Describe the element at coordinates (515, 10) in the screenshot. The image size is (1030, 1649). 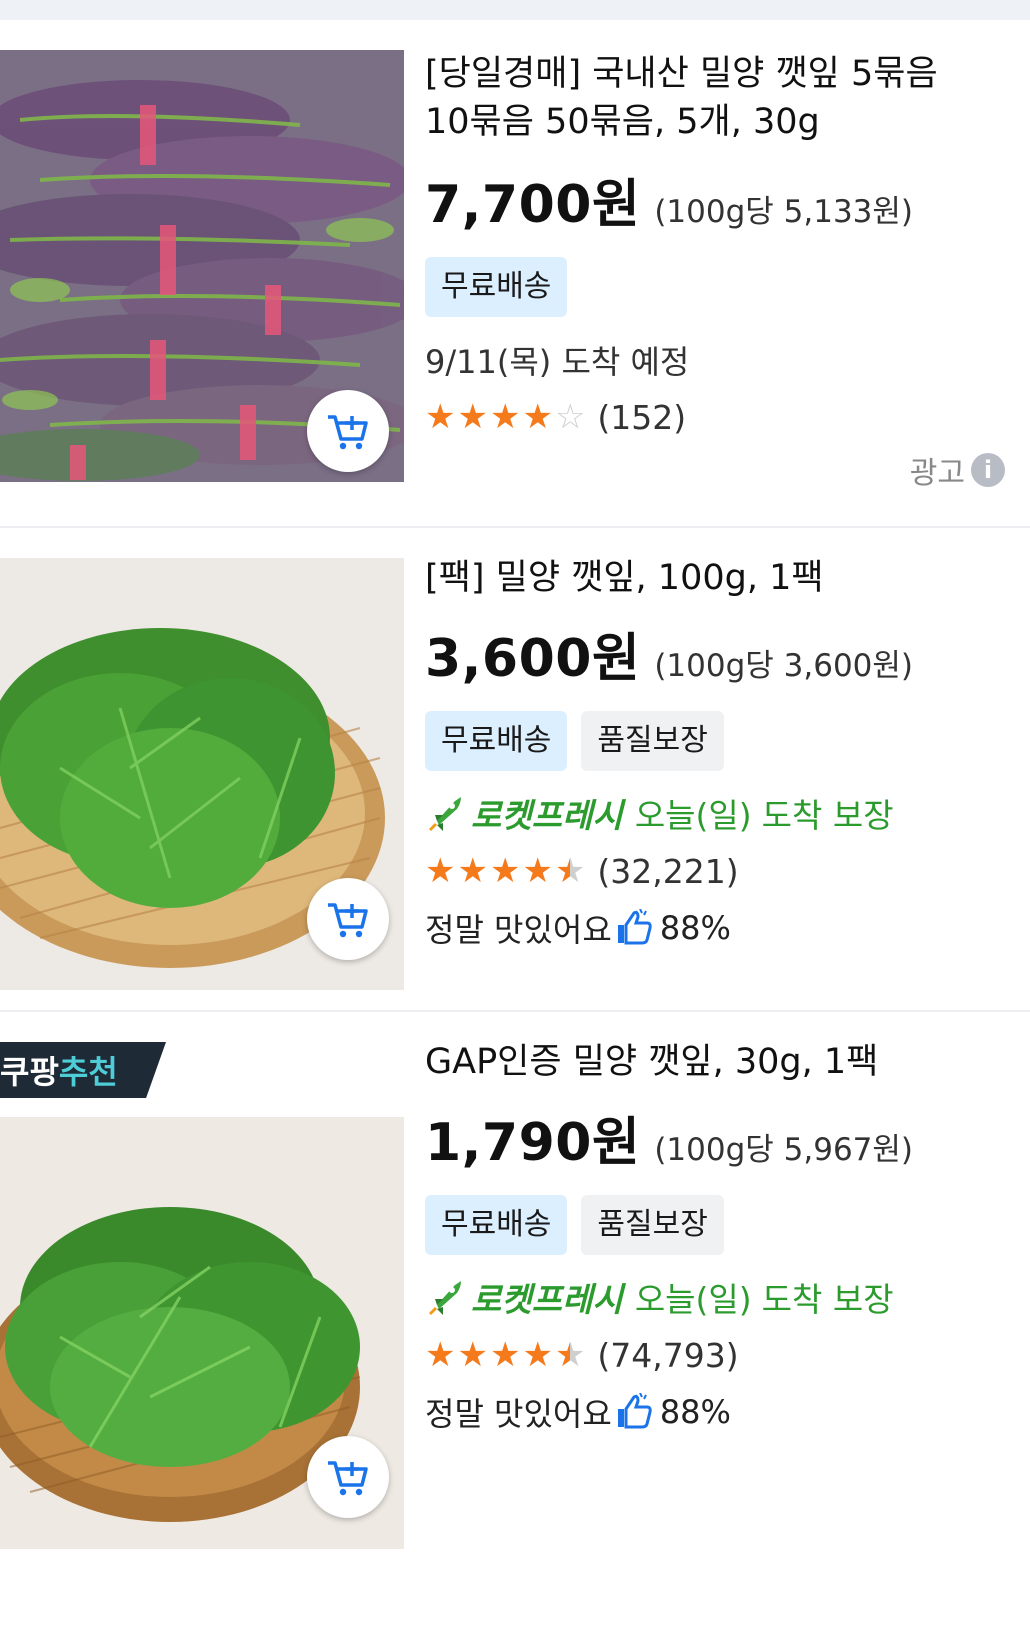
I see `top-bar` at that location.